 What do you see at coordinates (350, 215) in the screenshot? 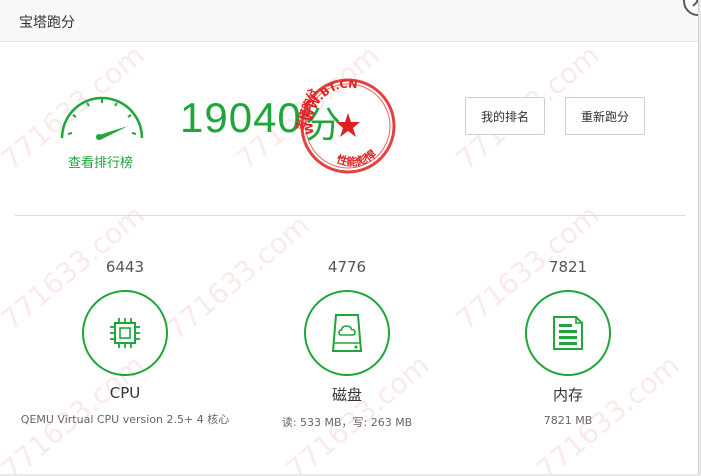
I see `section-divider` at bounding box center [350, 215].